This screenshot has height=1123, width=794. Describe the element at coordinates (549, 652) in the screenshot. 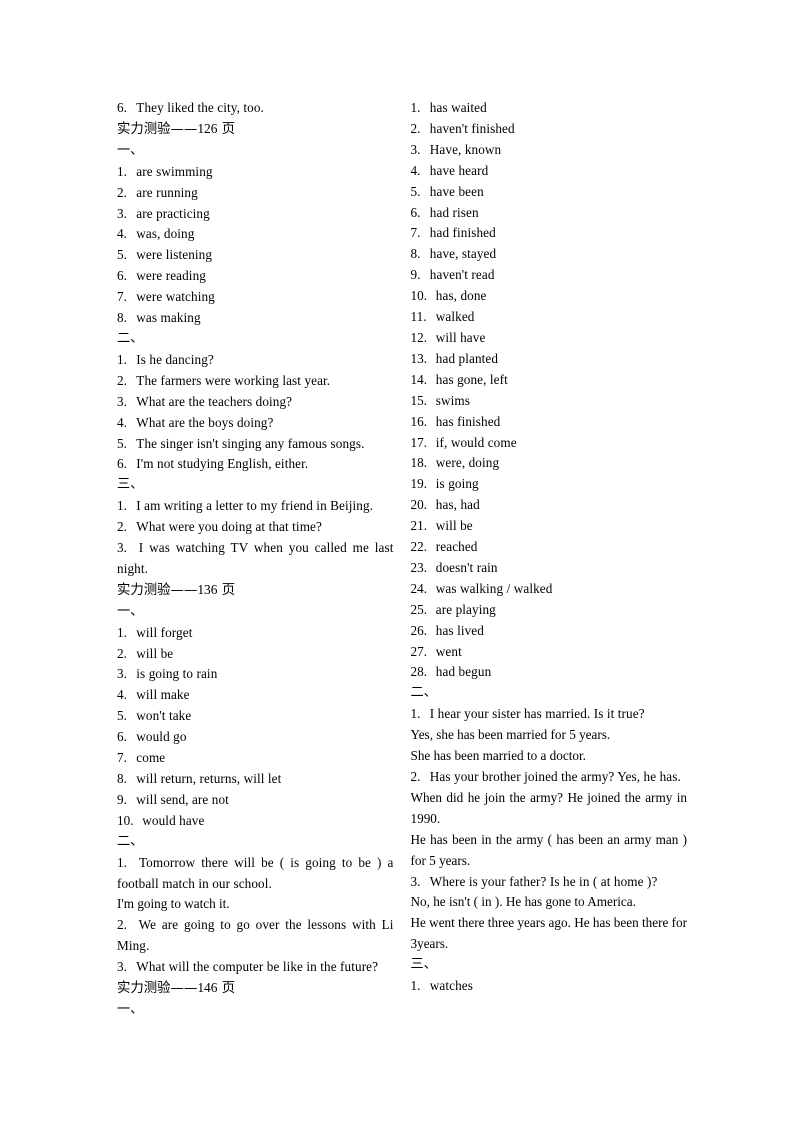

I see `answer-item: 27. went` at that location.